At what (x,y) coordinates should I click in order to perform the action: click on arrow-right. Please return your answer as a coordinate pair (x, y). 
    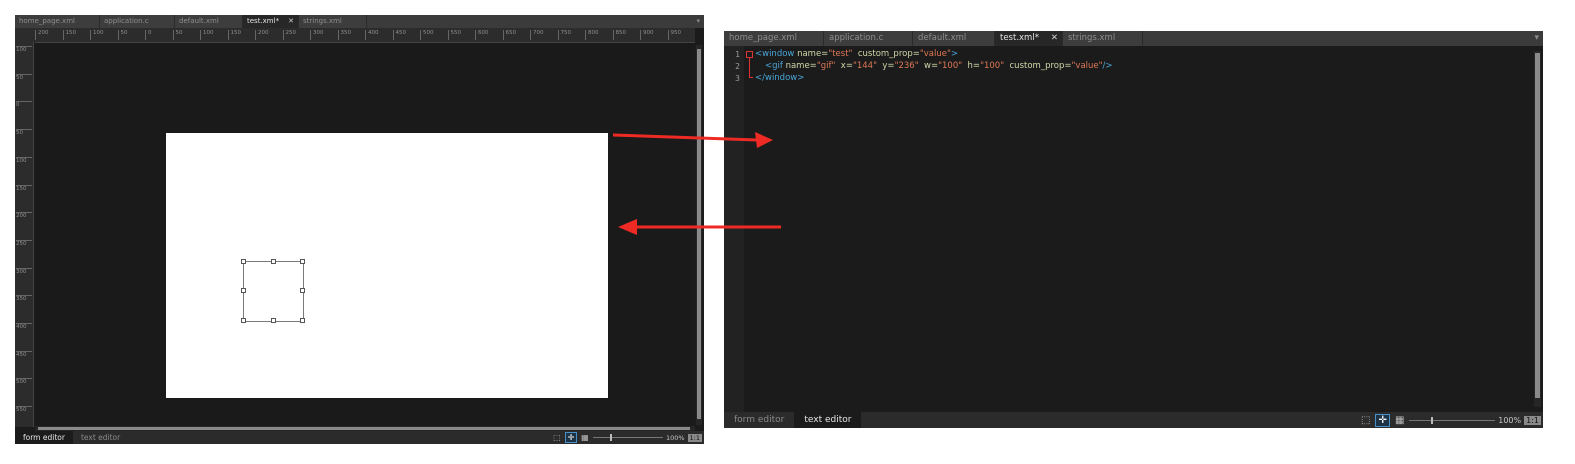
    Looking at the image, I should click on (692, 140).